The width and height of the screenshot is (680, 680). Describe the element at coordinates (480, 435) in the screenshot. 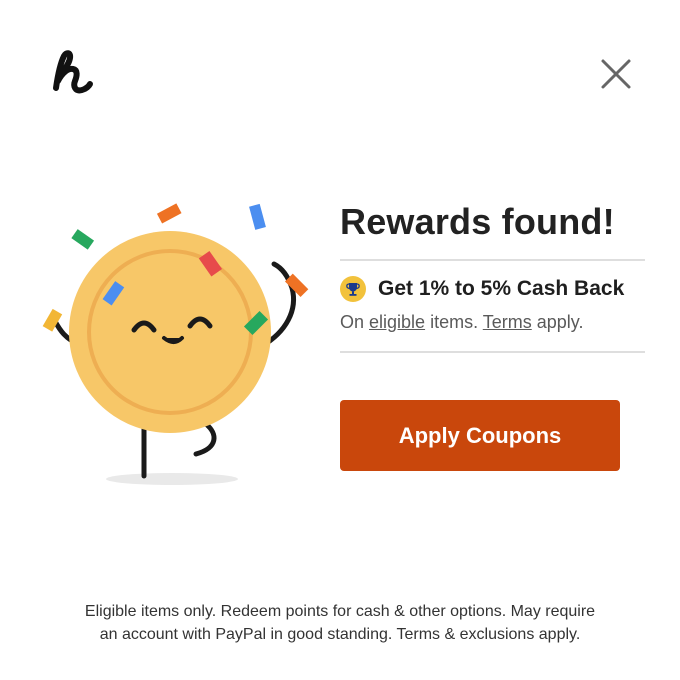

I see `apply-coupons-button: Apply Coupons` at that location.